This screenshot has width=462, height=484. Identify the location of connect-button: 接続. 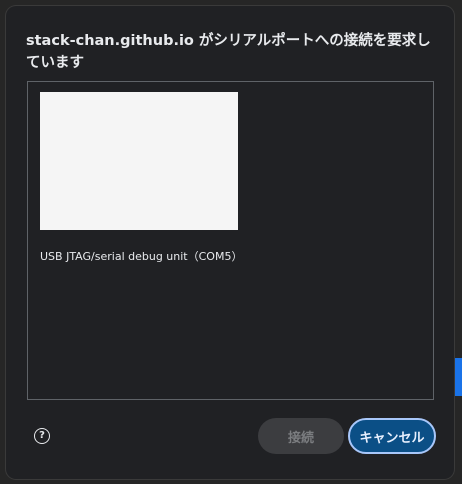
(301, 436).